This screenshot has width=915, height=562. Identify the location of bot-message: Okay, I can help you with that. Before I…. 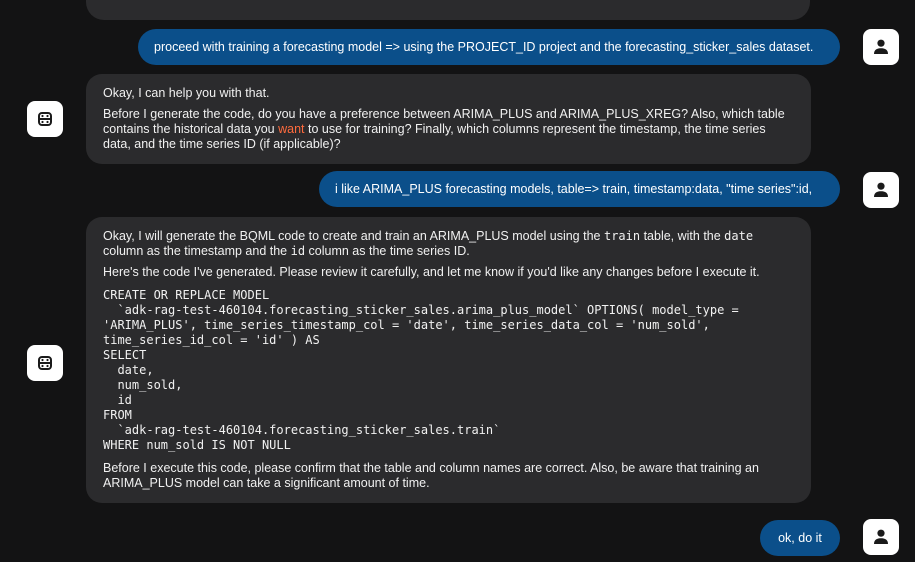
(448, 119).